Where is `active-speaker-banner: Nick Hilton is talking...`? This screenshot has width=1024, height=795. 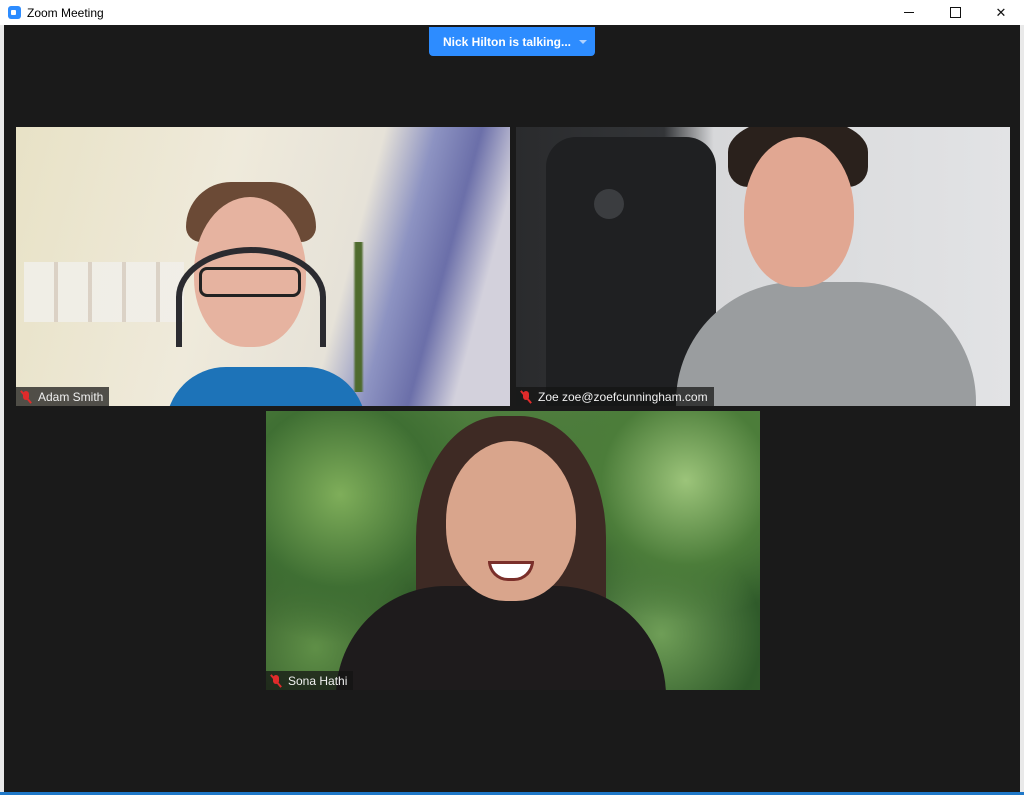 active-speaker-banner: Nick Hilton is talking... is located at coordinates (512, 41).